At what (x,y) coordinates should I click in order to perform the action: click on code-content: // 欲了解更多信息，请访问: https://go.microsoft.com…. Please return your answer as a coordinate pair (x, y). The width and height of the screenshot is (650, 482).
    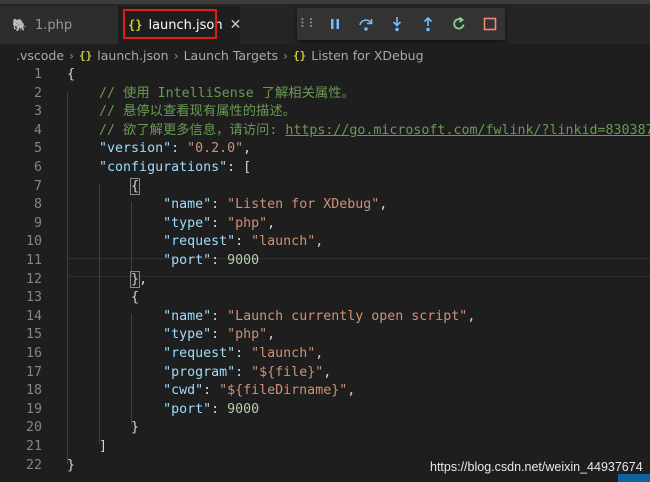
    Looking at the image, I should click on (358, 131).